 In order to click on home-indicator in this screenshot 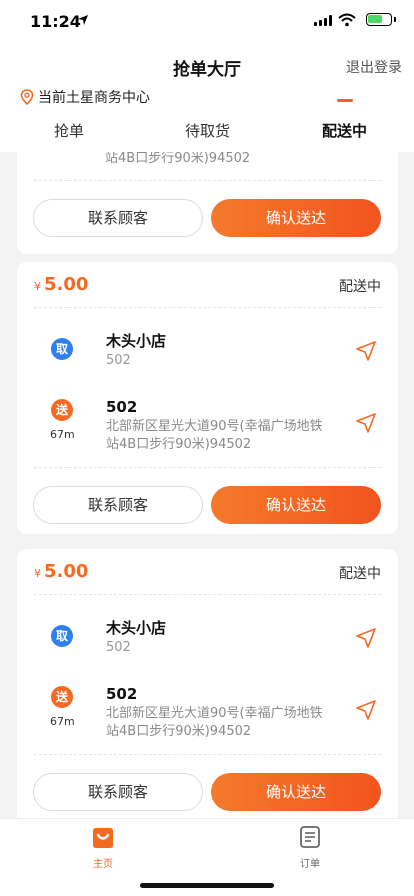, I will do `click(207, 885)`.